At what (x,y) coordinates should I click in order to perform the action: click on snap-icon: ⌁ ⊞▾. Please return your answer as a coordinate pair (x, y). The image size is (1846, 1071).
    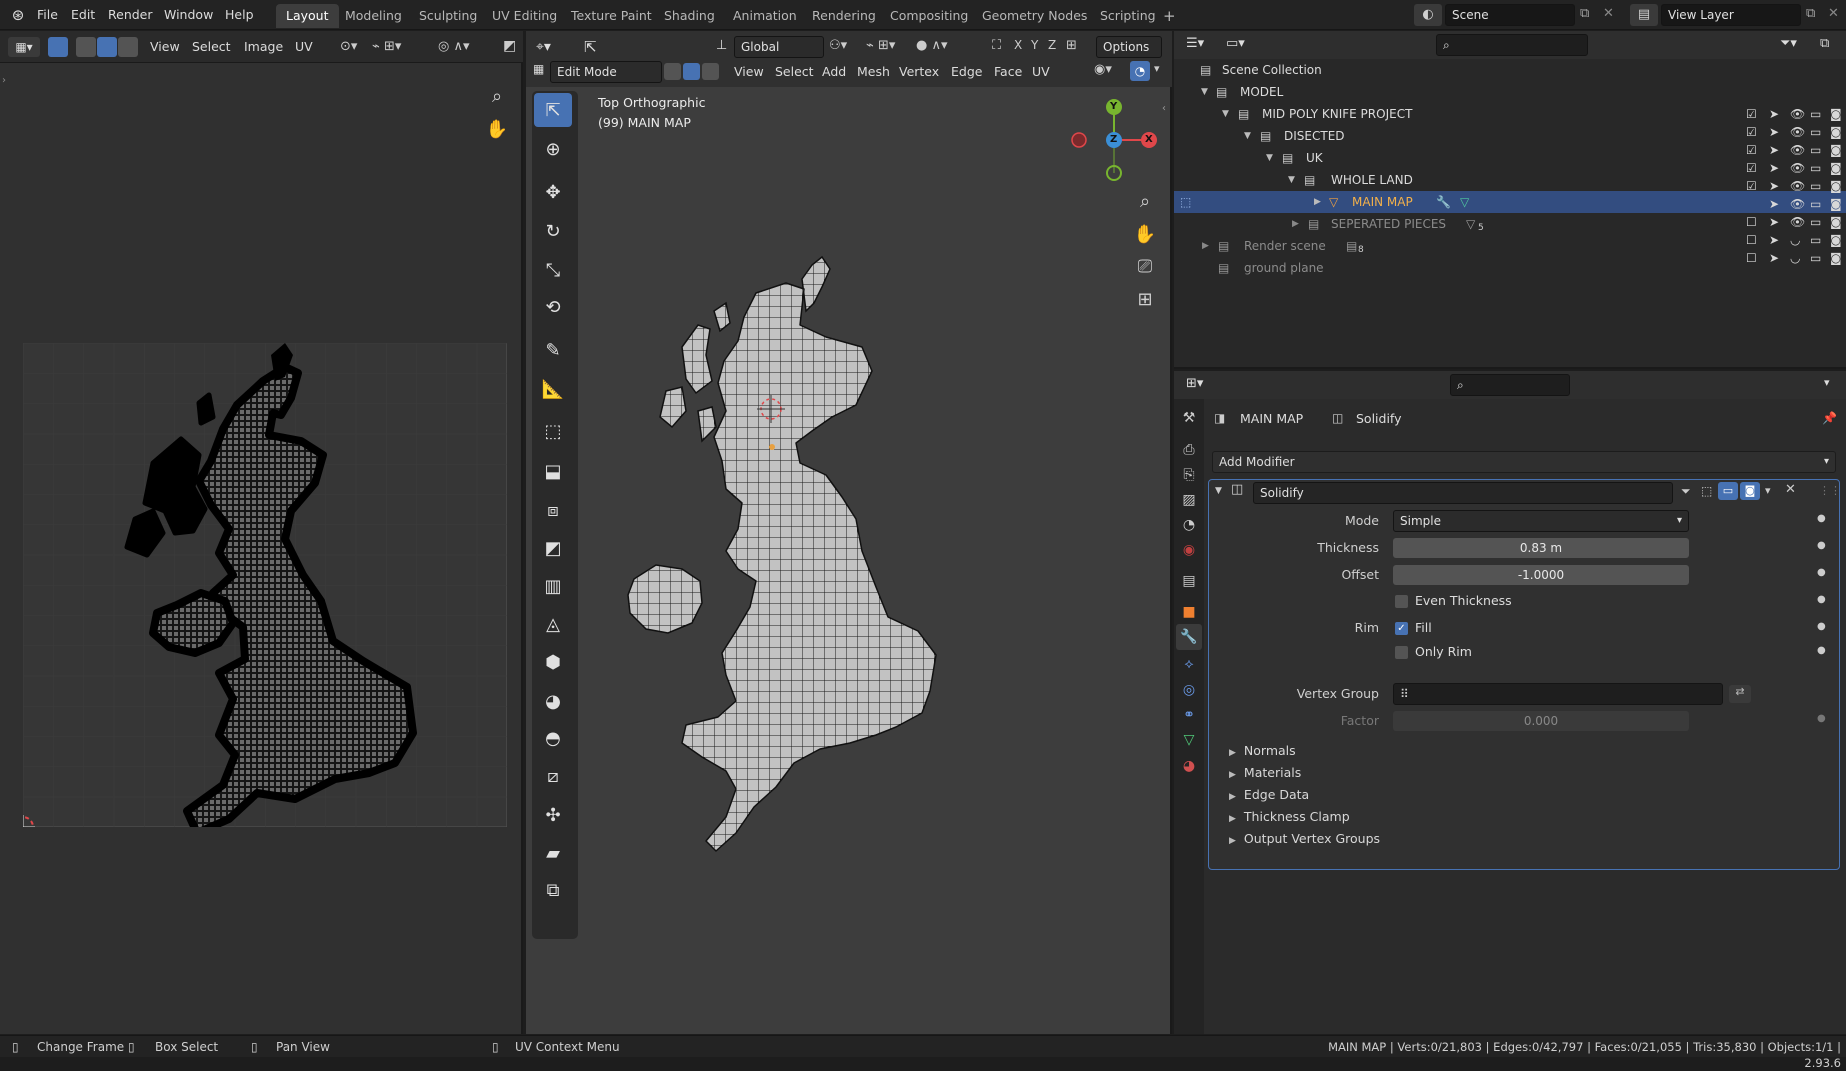
    Looking at the image, I should click on (386, 46).